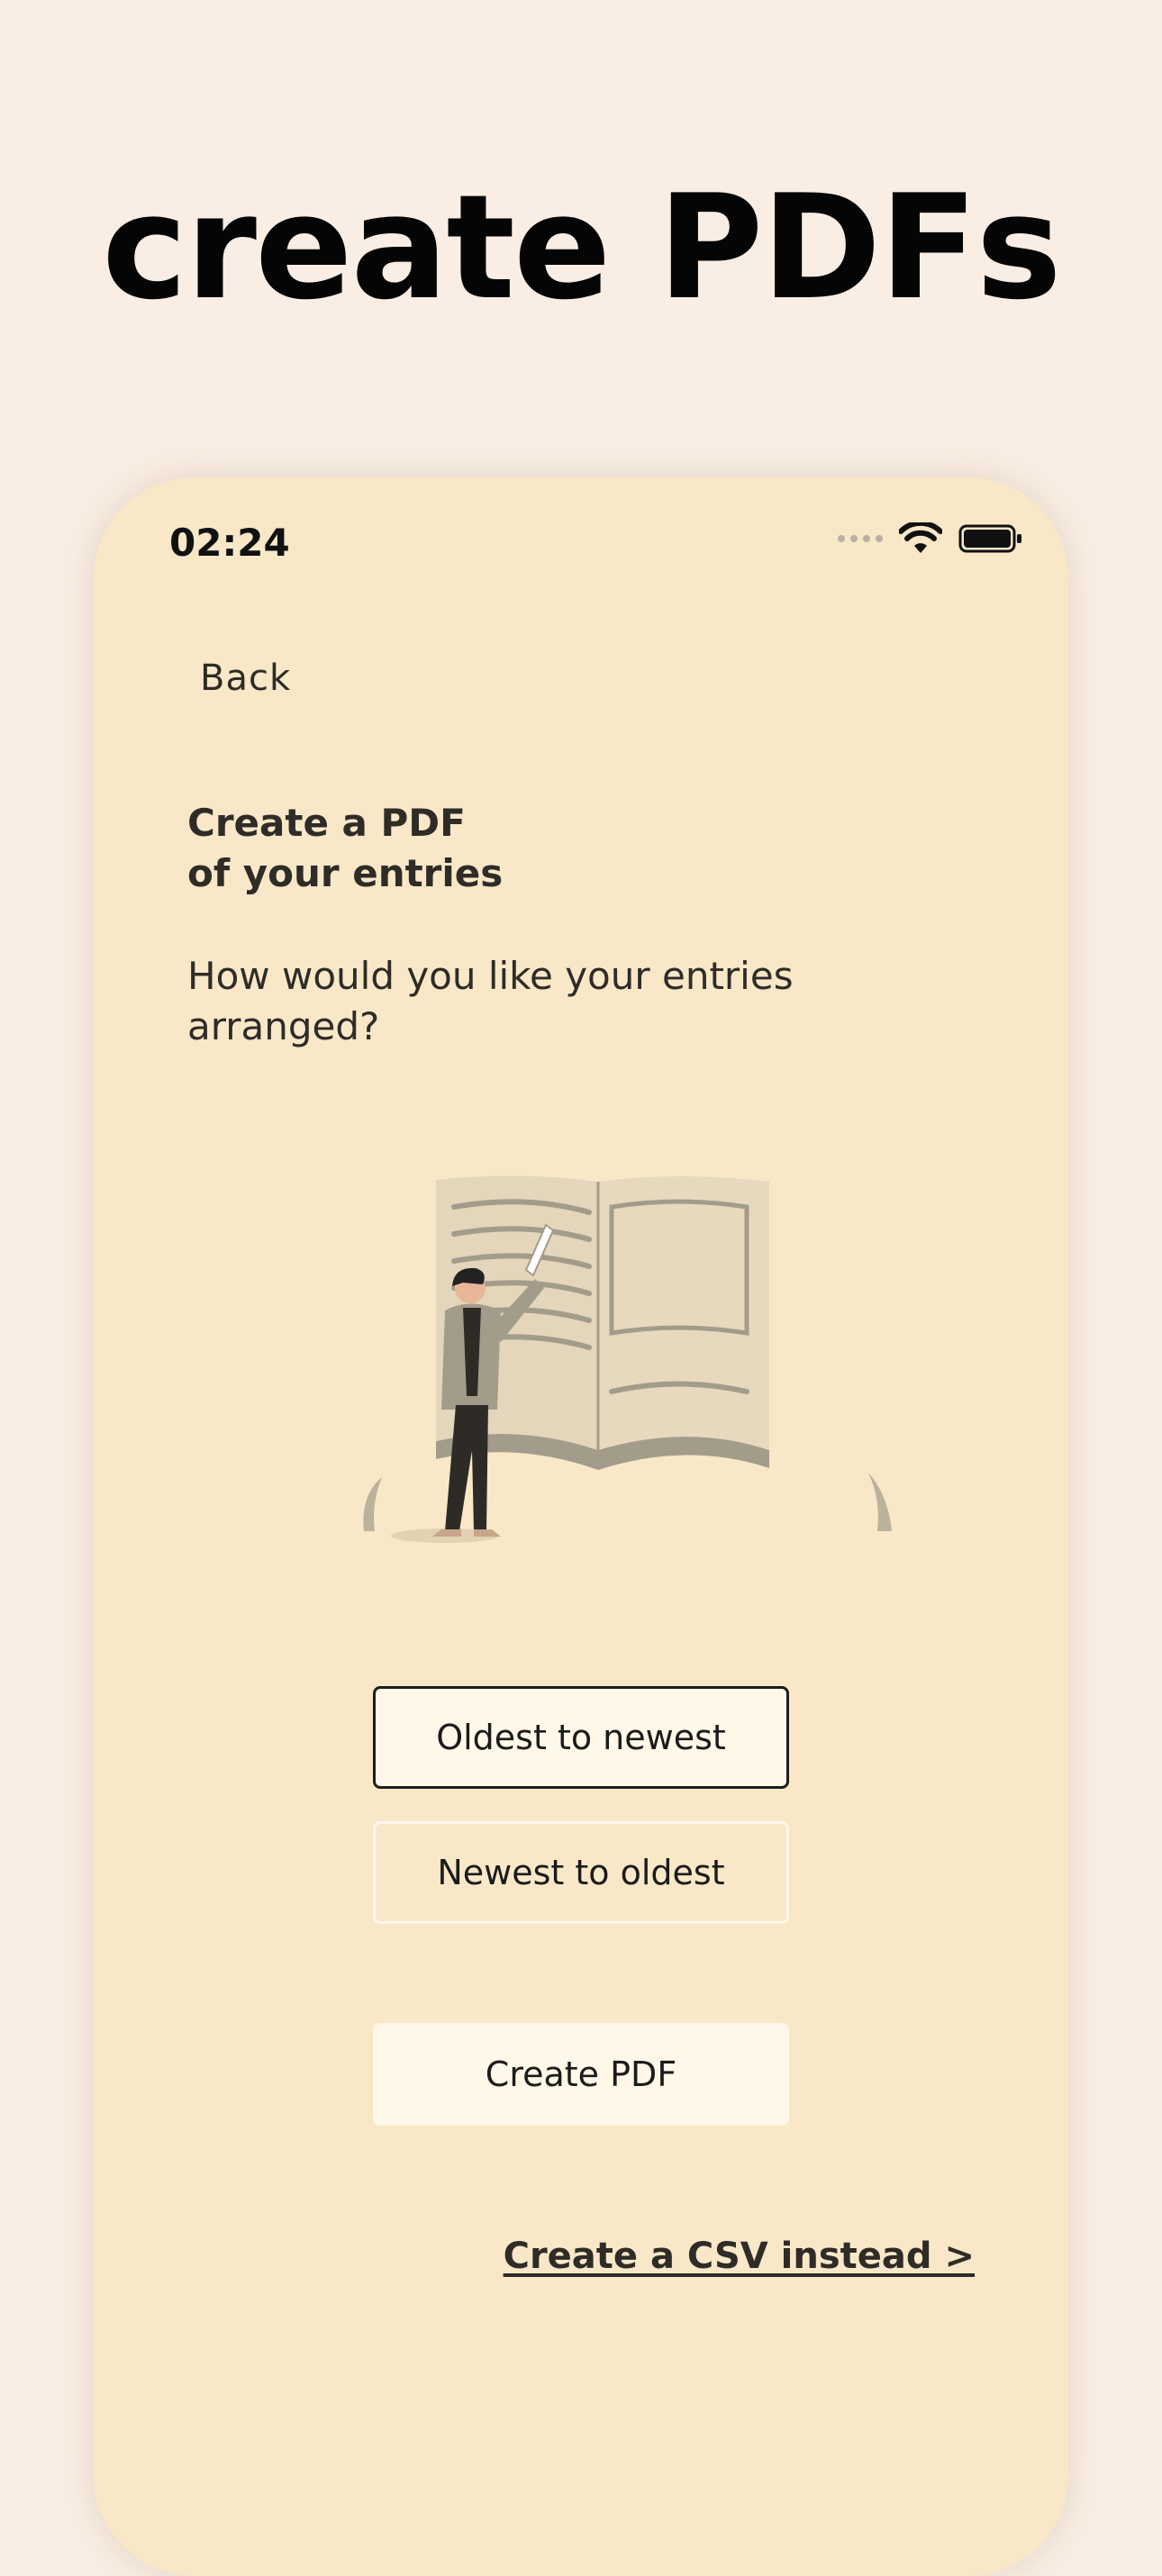  What do you see at coordinates (229, 543) in the screenshot?
I see `status-time: 02:24` at bounding box center [229, 543].